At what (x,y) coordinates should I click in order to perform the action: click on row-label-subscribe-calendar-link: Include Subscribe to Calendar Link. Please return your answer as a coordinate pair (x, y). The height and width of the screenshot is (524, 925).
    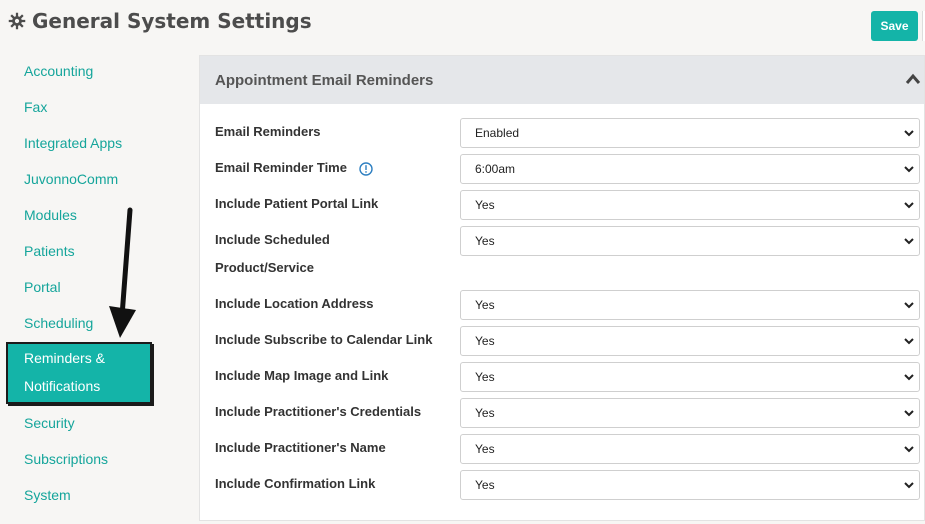
    Looking at the image, I should click on (324, 339).